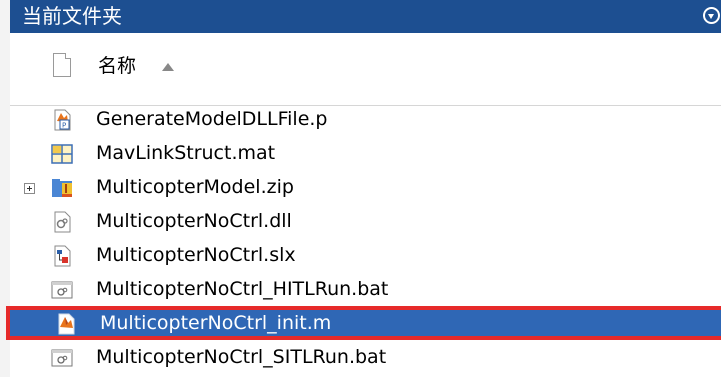 The width and height of the screenshot is (721, 377). What do you see at coordinates (66, 324) in the screenshot?
I see `matlab-script-icon` at bounding box center [66, 324].